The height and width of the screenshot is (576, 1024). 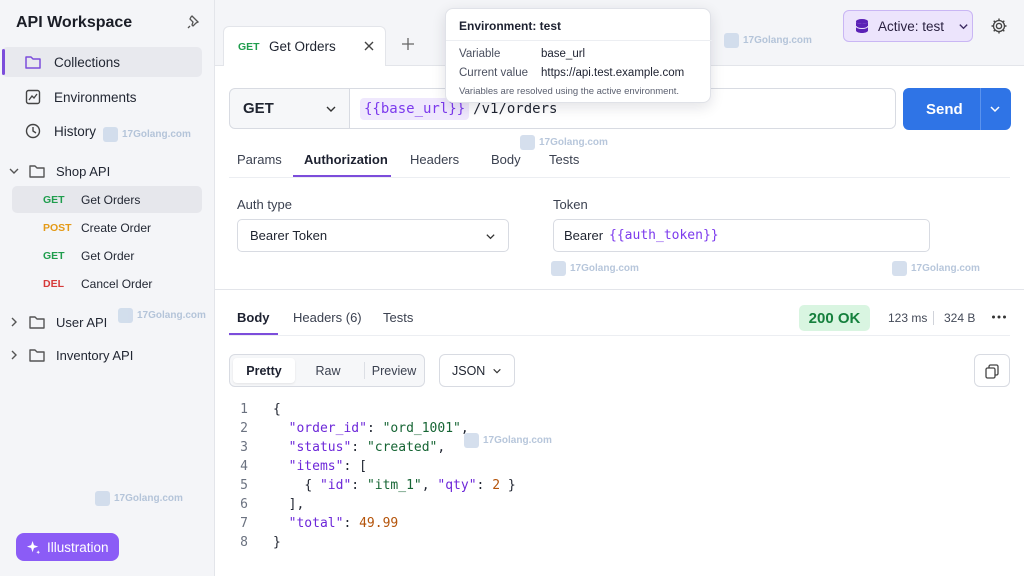 I want to click on format-value: JSON, so click(x=469, y=370).